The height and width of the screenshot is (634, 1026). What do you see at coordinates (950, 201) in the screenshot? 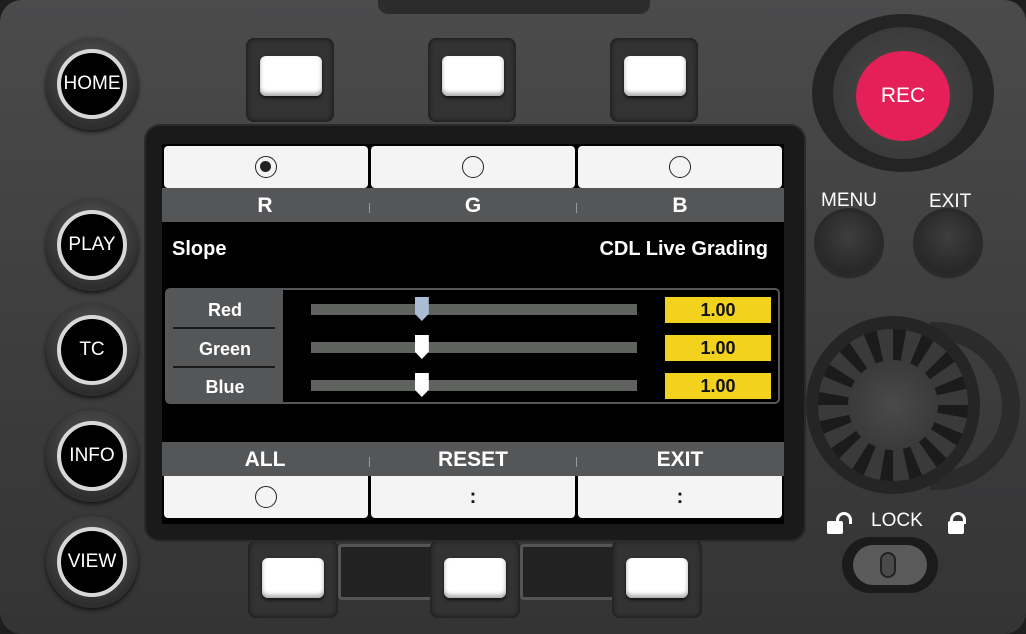
I see `exit-label: EXIT` at bounding box center [950, 201].